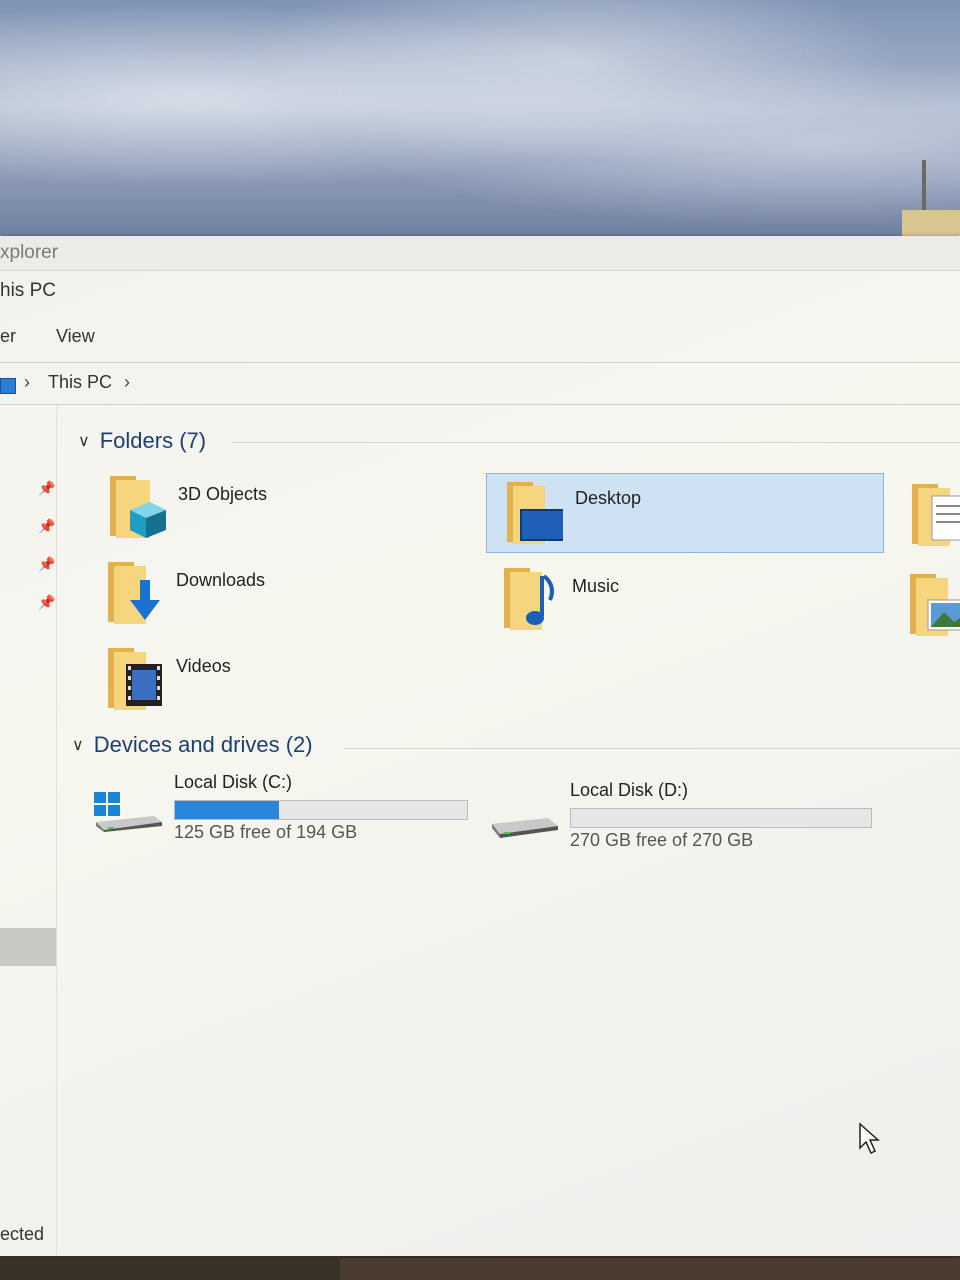 Image resolution: width=960 pixels, height=1280 pixels. I want to click on ribbon: er View, so click(480, 342).